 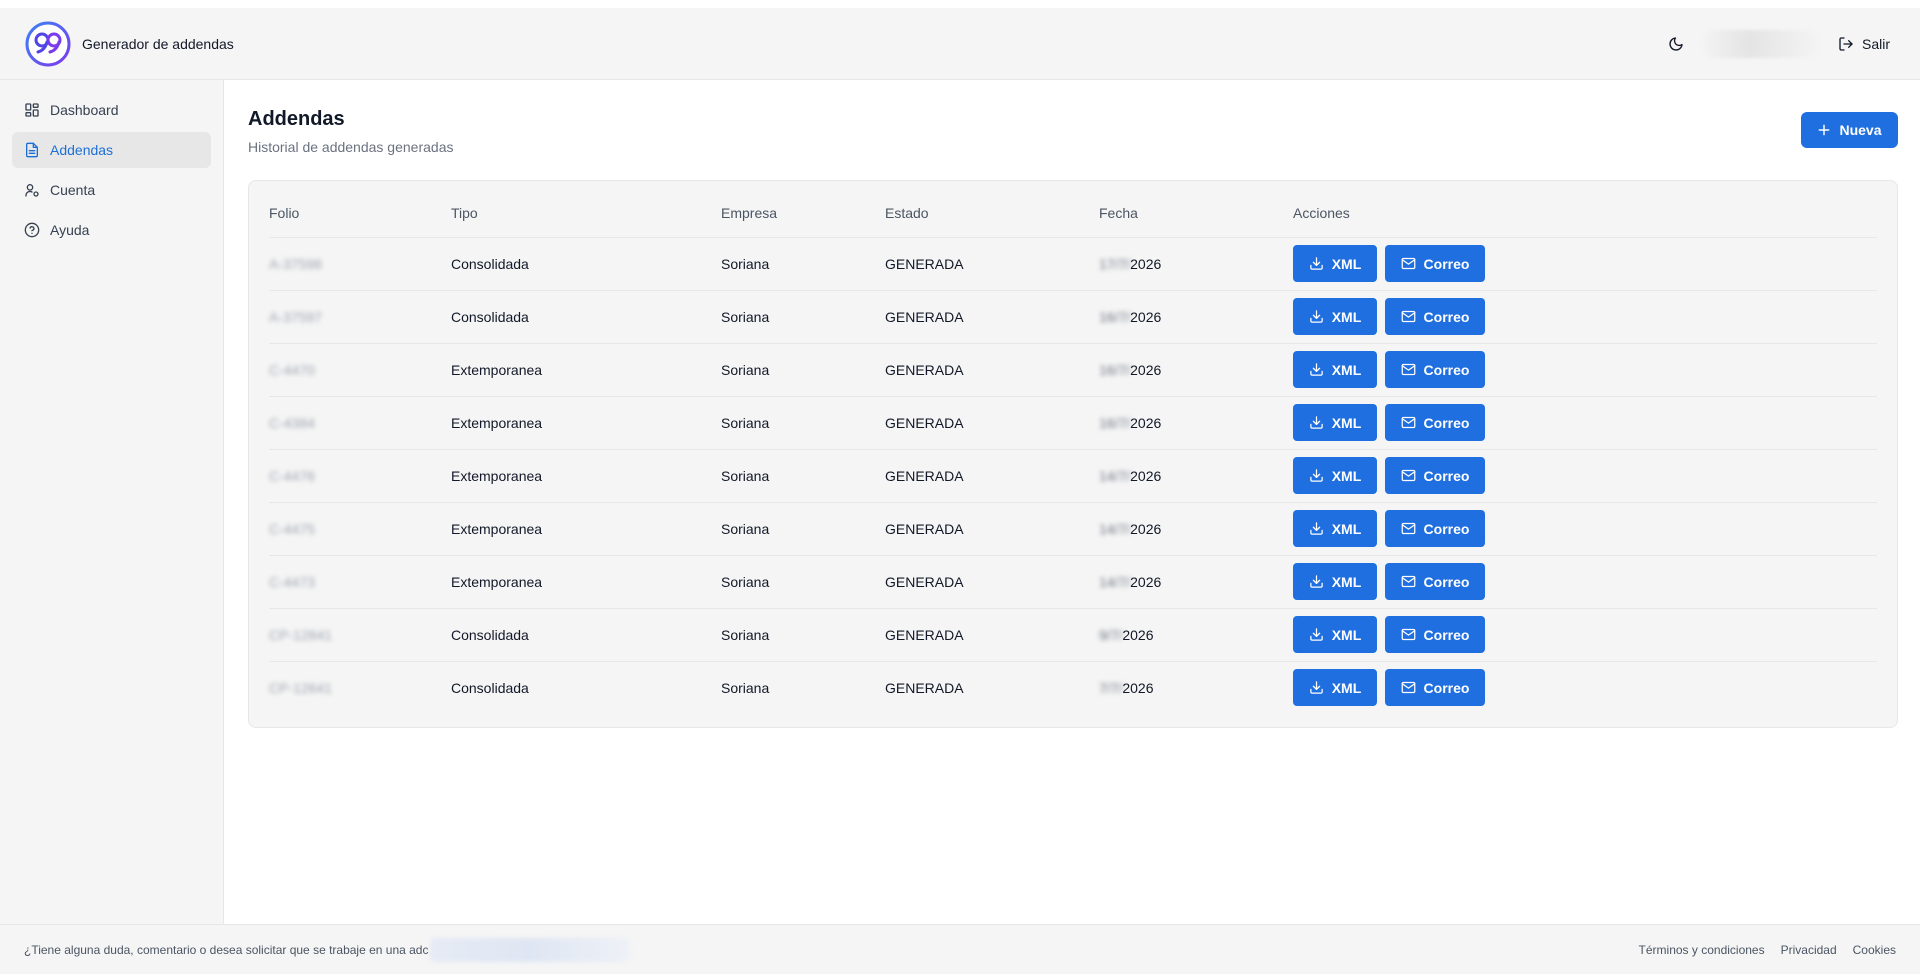 I want to click on sidebar-item-dashboard: Dashboard, so click(x=111, y=110).